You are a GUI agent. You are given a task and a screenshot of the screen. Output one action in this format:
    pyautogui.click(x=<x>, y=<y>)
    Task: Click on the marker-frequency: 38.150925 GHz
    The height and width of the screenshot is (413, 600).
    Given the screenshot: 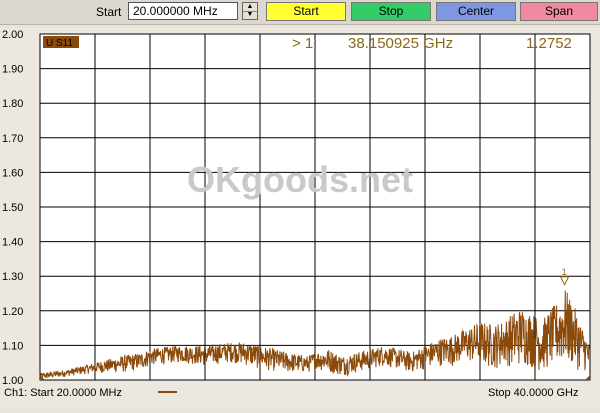 What is the action you would take?
    pyautogui.click(x=400, y=43)
    